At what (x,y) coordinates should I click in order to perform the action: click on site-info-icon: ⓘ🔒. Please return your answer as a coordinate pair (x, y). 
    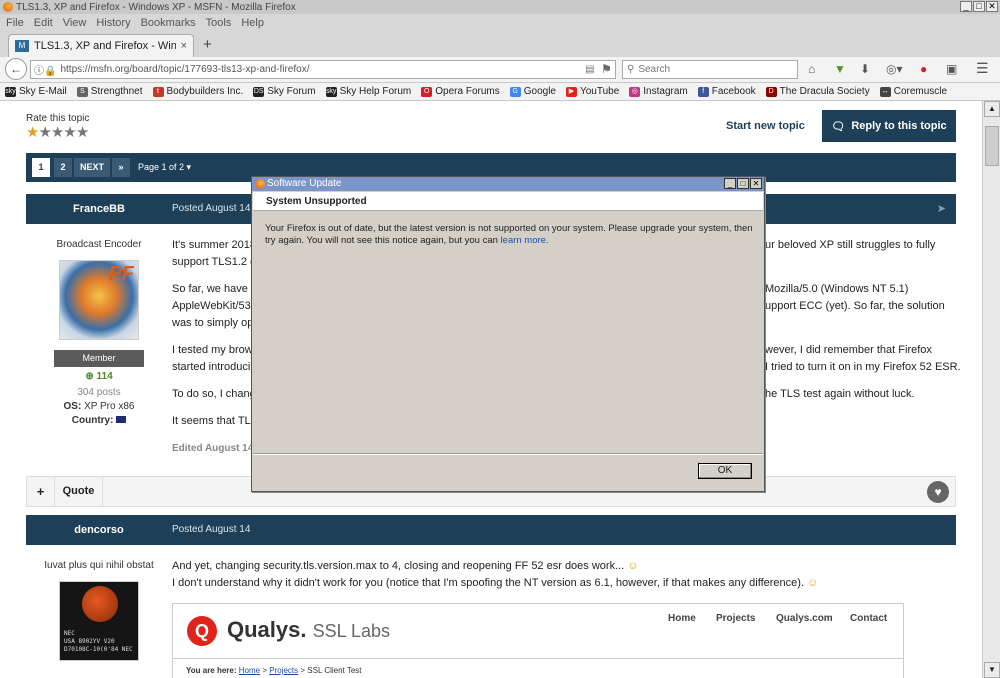
    Looking at the image, I should click on (45, 69).